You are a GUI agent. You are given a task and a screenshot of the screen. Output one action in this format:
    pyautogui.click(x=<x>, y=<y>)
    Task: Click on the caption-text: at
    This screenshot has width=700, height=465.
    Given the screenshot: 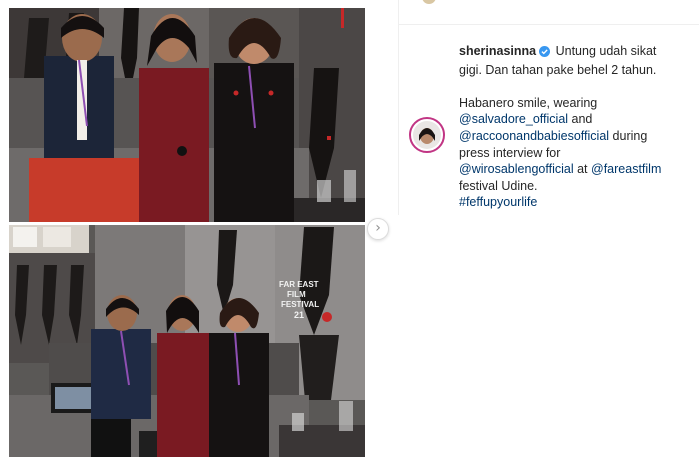 What is the action you would take?
    pyautogui.click(x=582, y=169)
    